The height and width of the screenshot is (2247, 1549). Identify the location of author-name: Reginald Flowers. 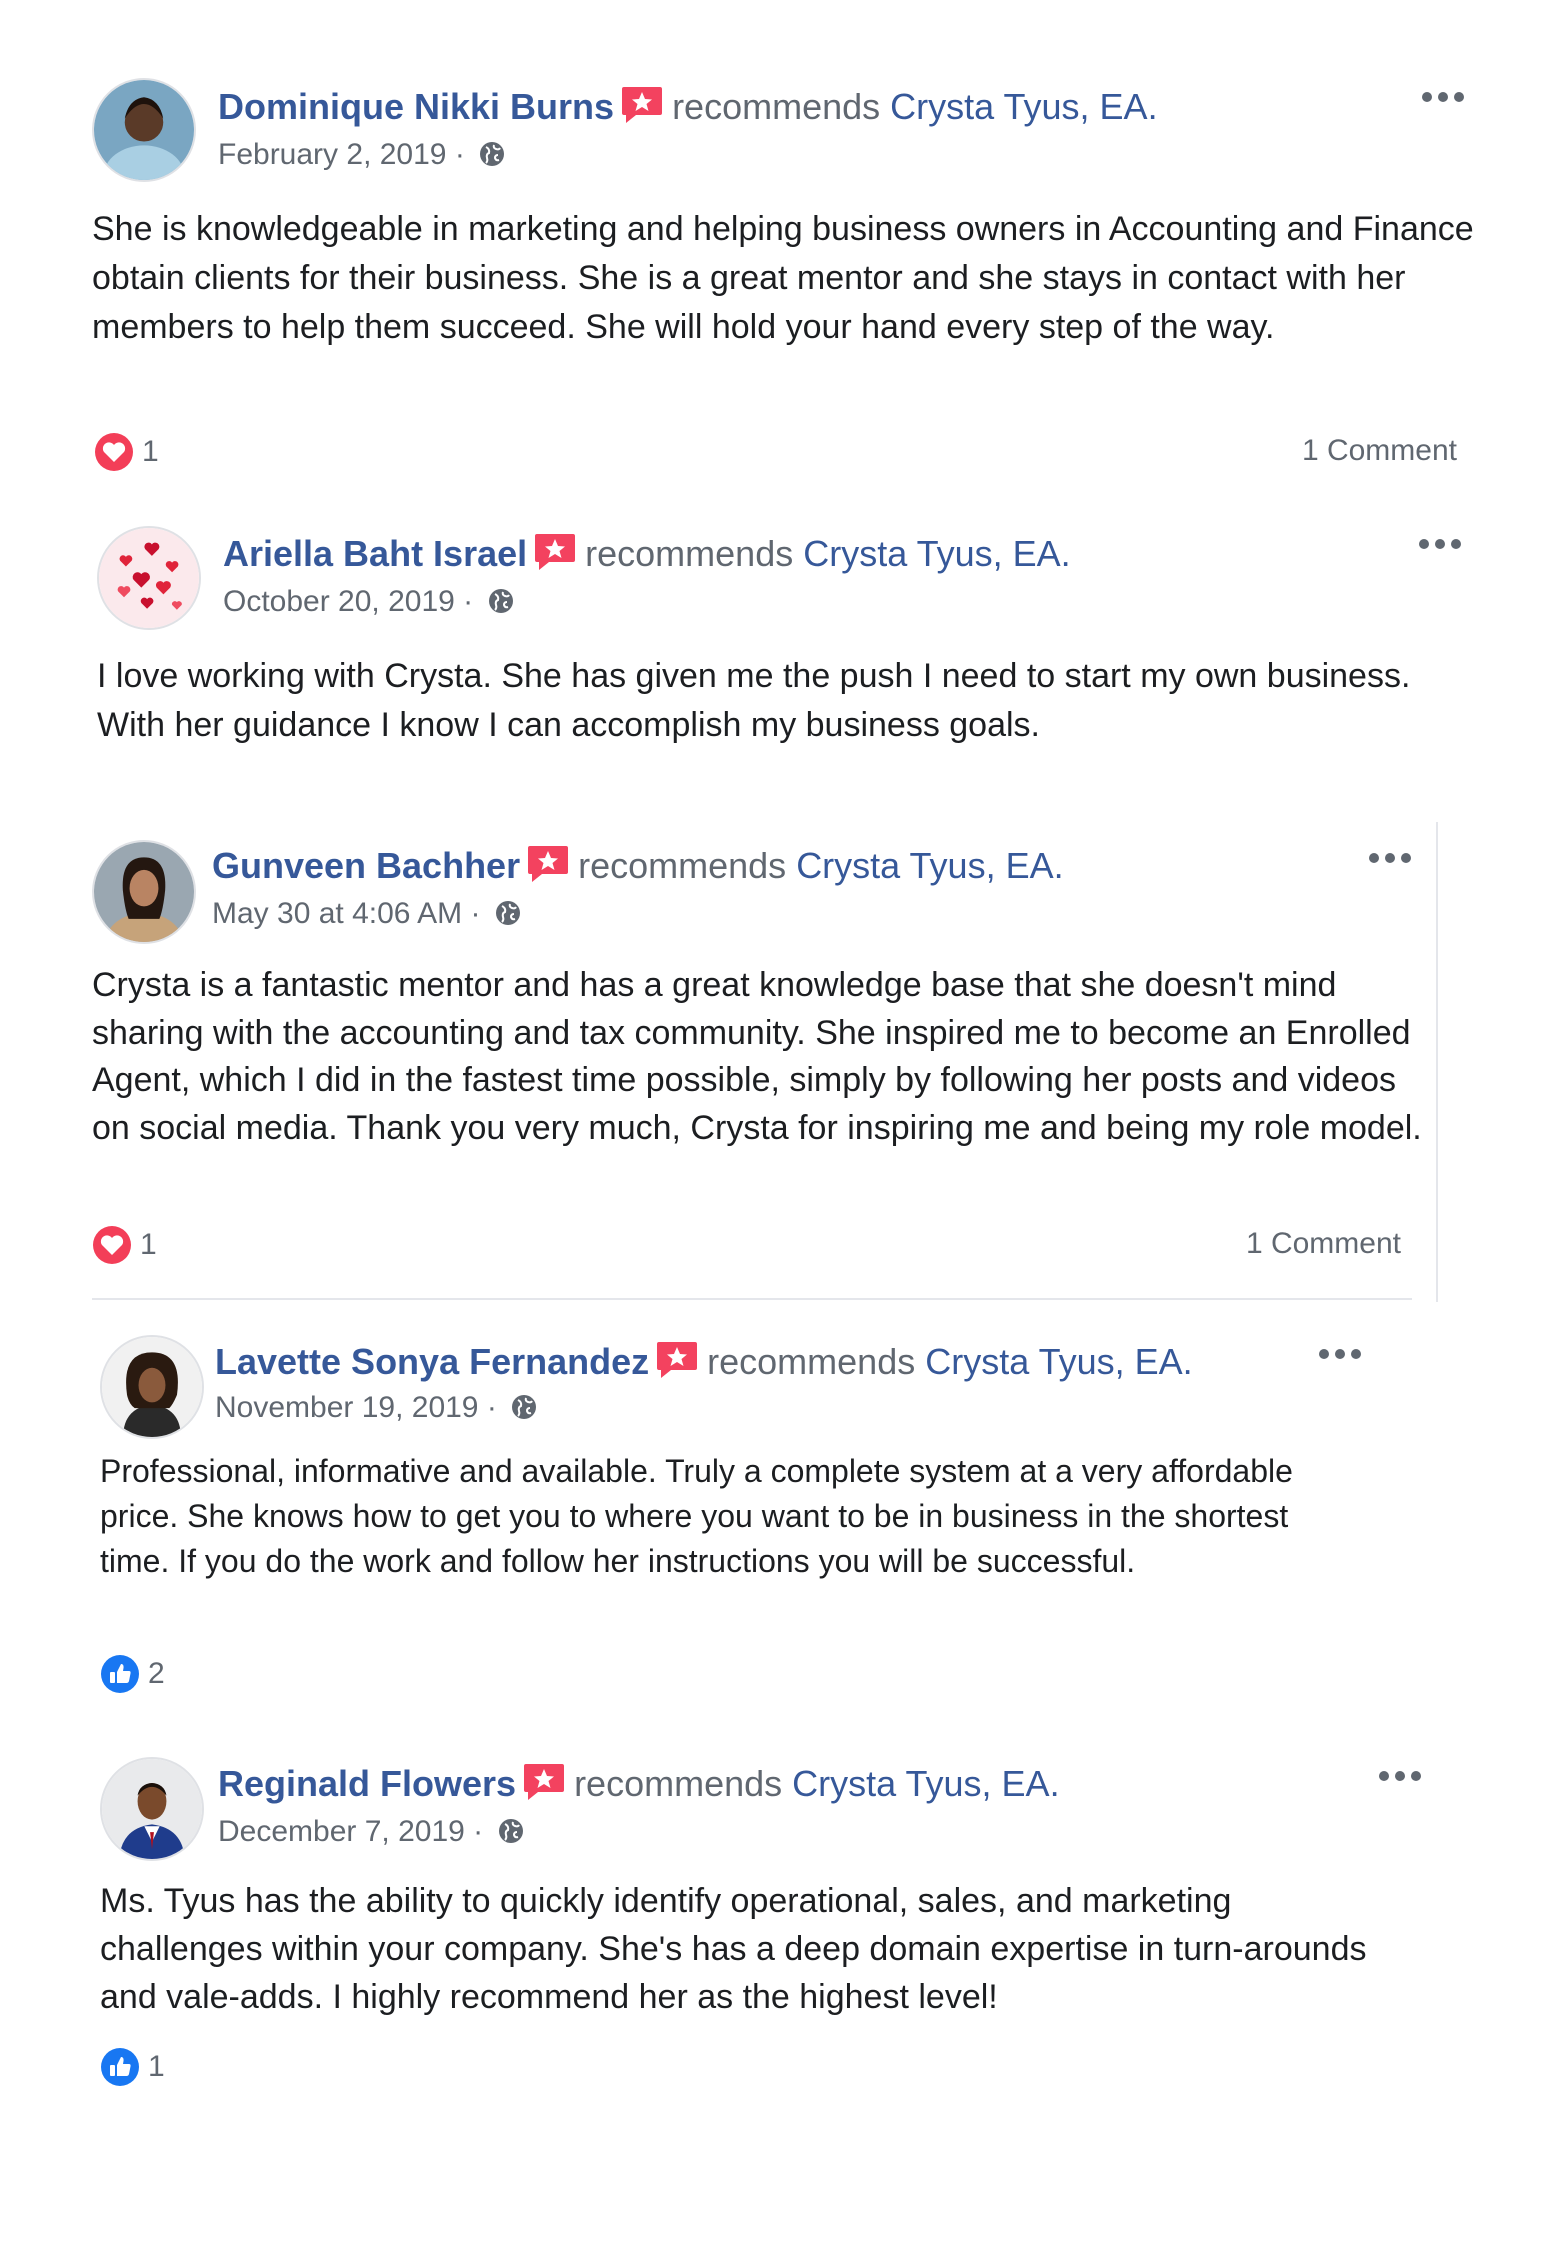
(367, 1783).